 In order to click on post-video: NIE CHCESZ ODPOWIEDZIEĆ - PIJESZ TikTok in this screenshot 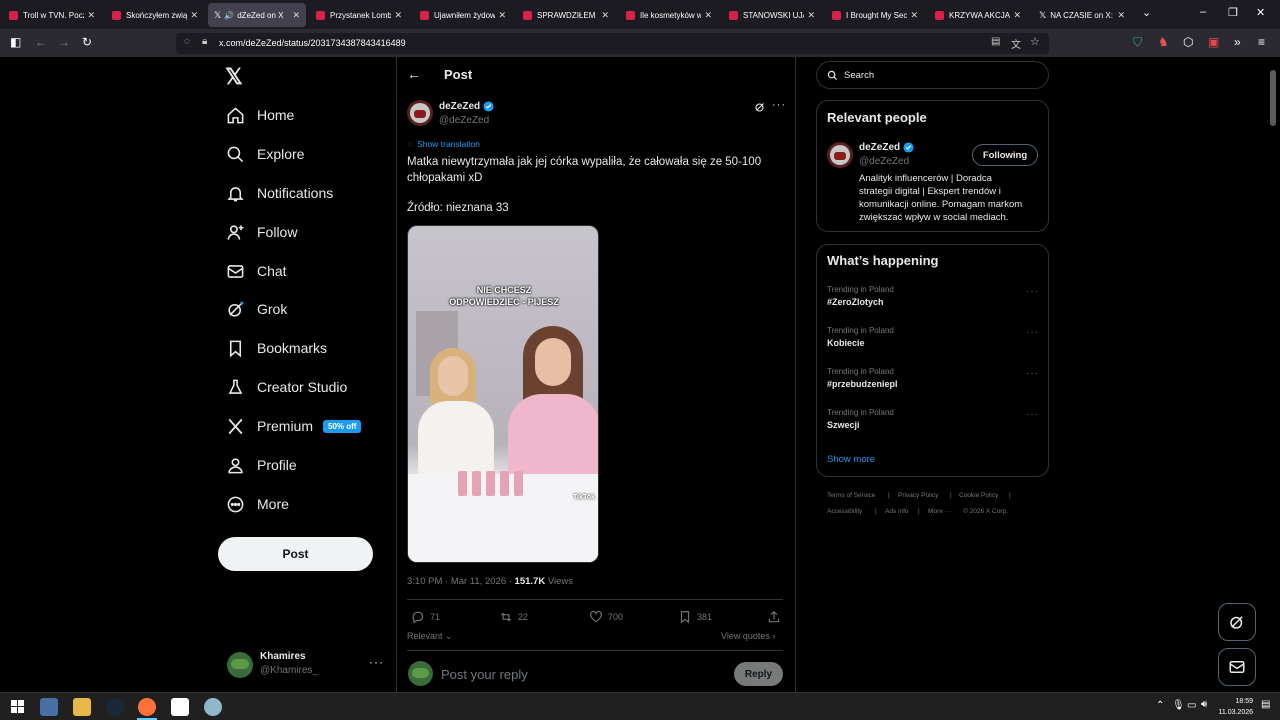, I will do `click(503, 394)`.